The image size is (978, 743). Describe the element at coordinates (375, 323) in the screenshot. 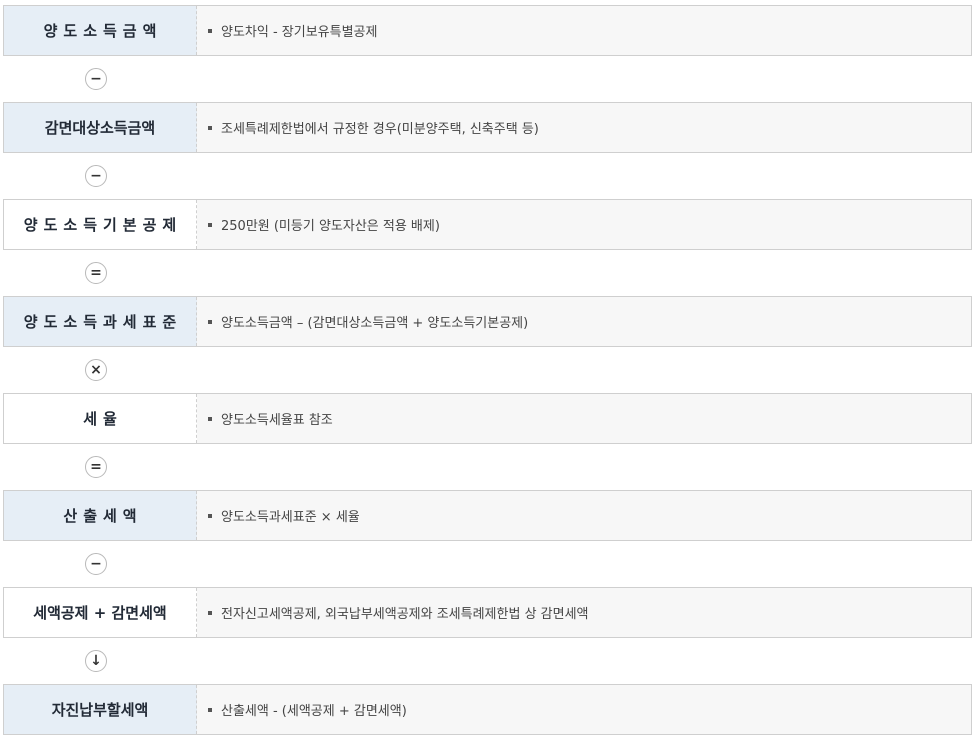

I see `row-description-text: 양도소득금액 – (감면대상소득금액 + 양도소득기본공제)` at that location.